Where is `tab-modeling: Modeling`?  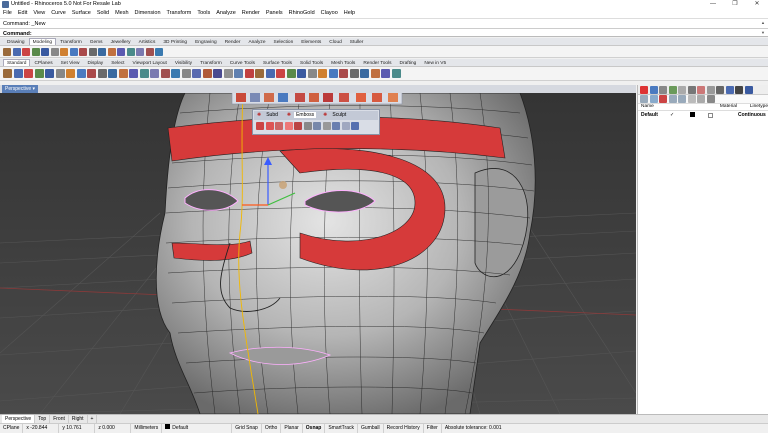 tab-modeling: Modeling is located at coordinates (42, 41).